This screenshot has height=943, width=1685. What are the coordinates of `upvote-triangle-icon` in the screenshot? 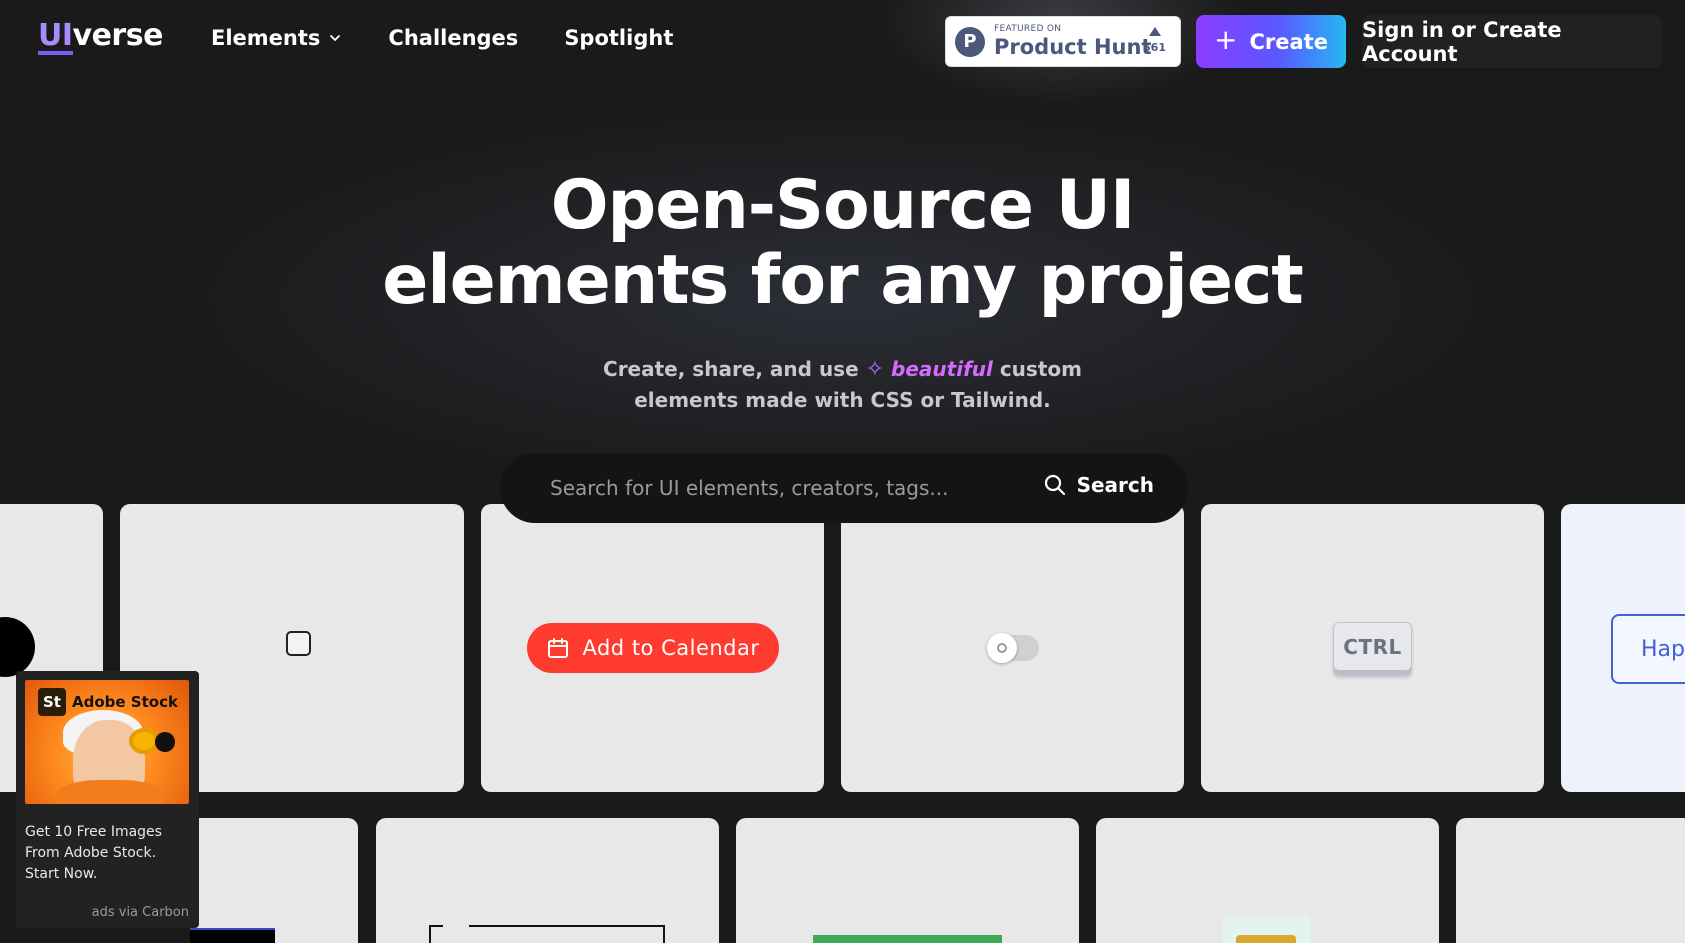 It's located at (1154, 31).